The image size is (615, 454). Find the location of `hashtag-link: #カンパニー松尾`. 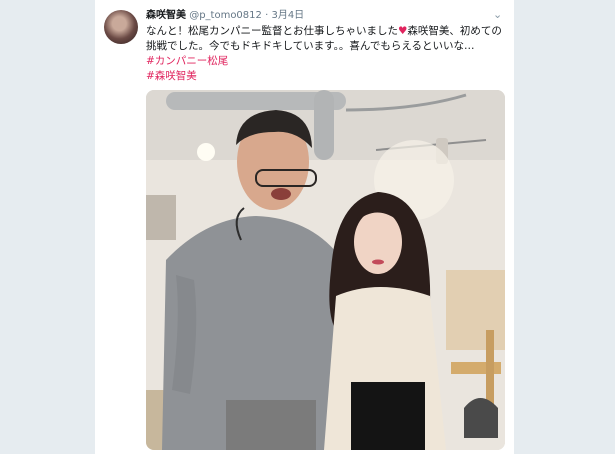

hashtag-link: #カンパニー松尾 is located at coordinates (326, 61).